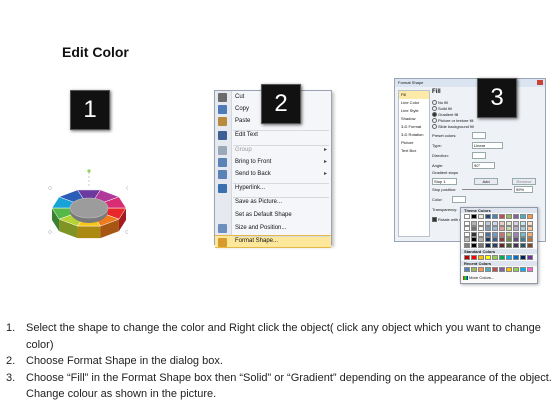 Image resolution: width=560 pixels, height=420 pixels. What do you see at coordinates (414, 103) in the screenshot?
I see `nav-line-color: Line Color` at bounding box center [414, 103].